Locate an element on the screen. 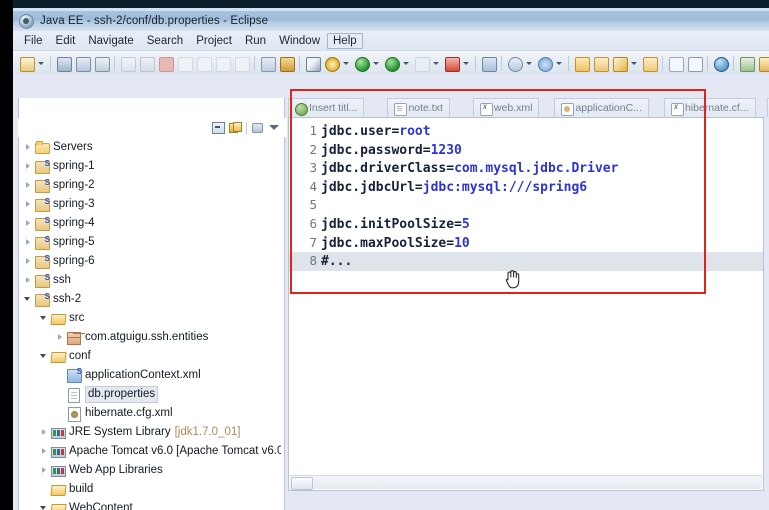  tree-item-spring-3: spring-3 is located at coordinates (150, 204).